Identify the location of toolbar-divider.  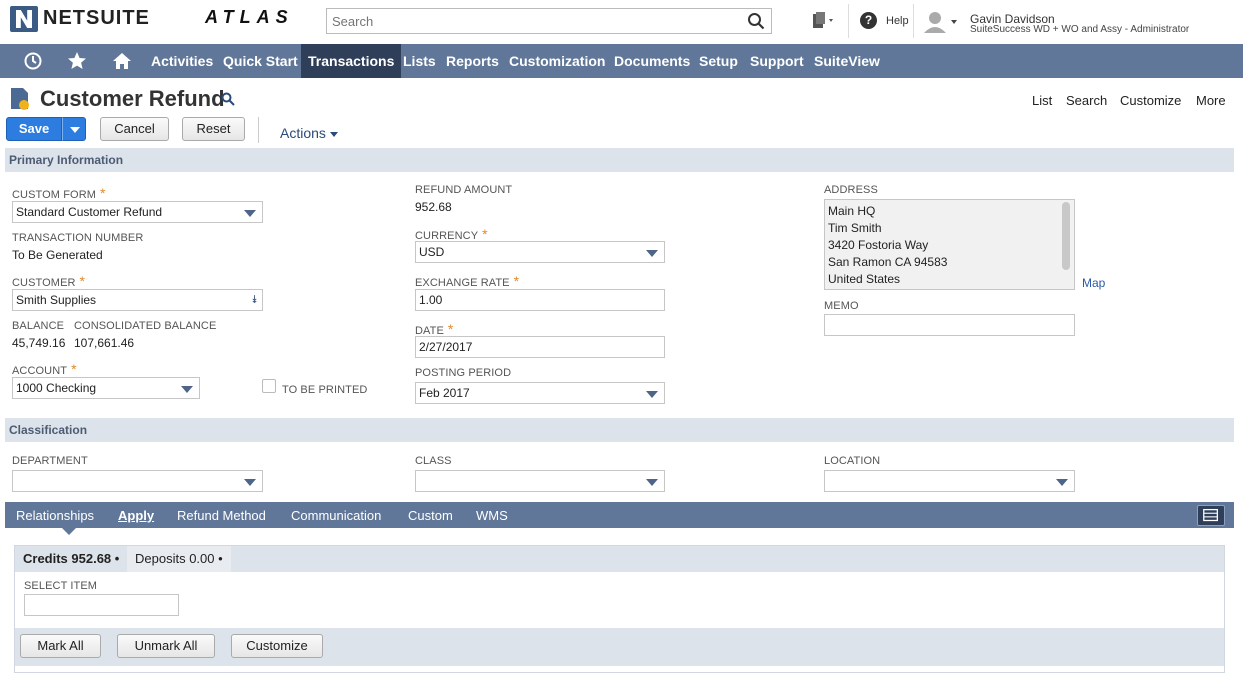
(258, 130).